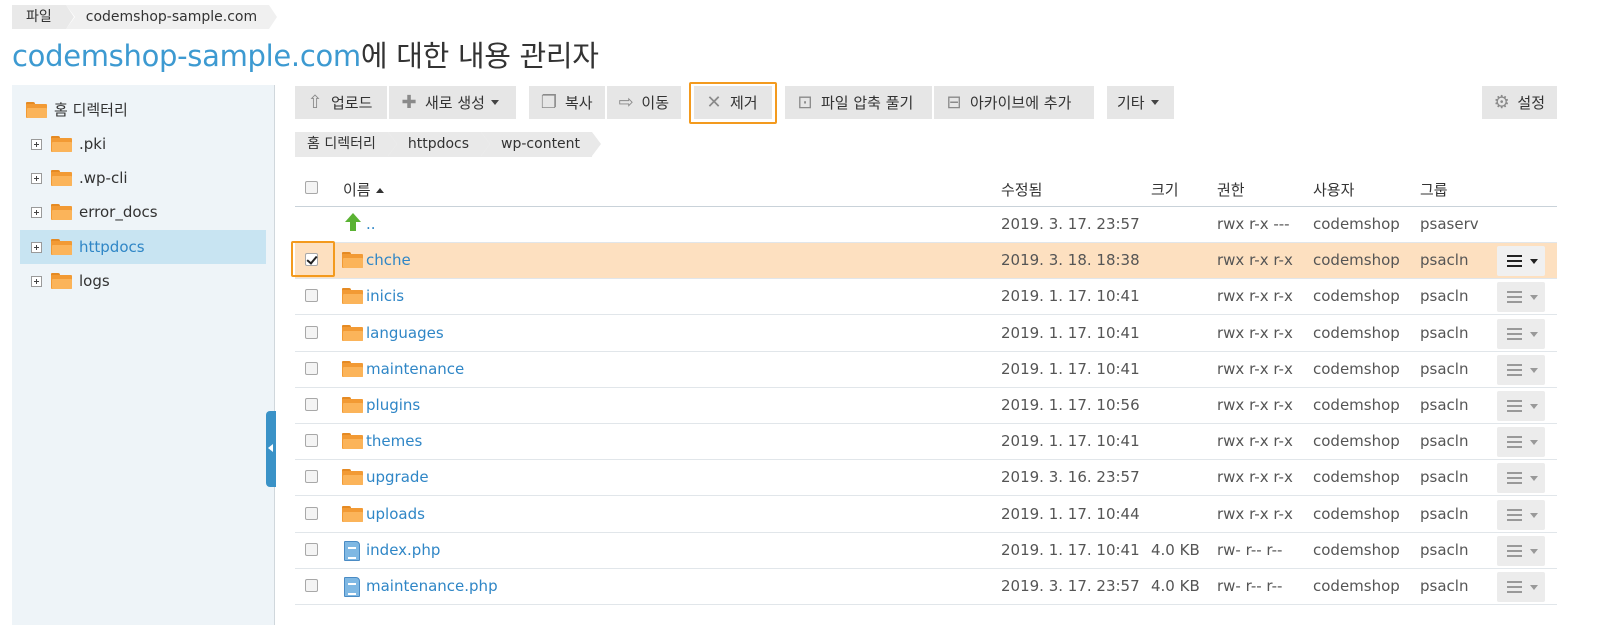 The width and height of the screenshot is (1601, 635). Describe the element at coordinates (143, 281) in the screenshot. I see `tree-item-logs: logs` at that location.